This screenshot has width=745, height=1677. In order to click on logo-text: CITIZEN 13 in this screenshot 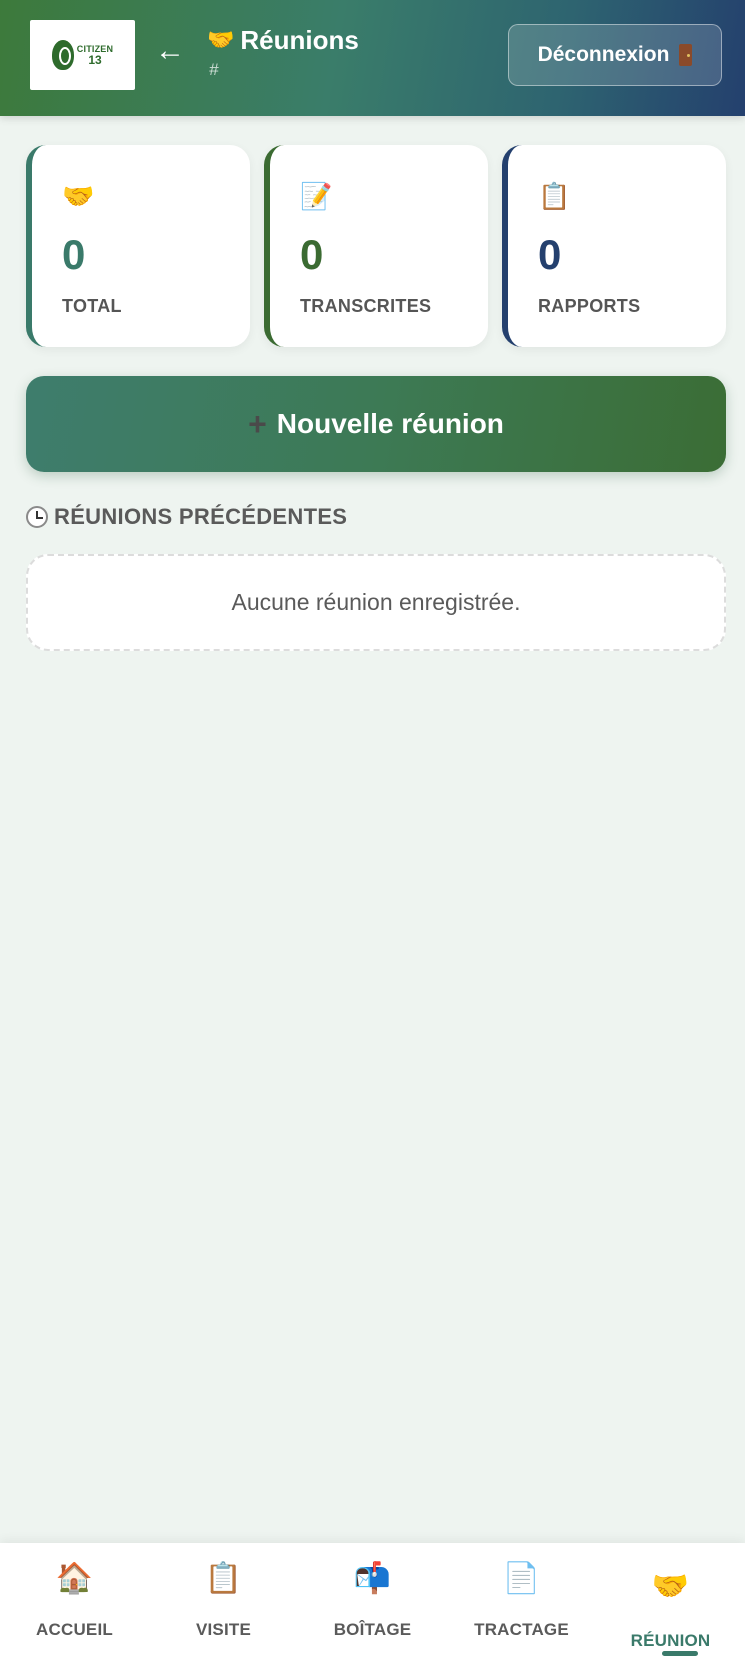, I will do `click(95, 55)`.